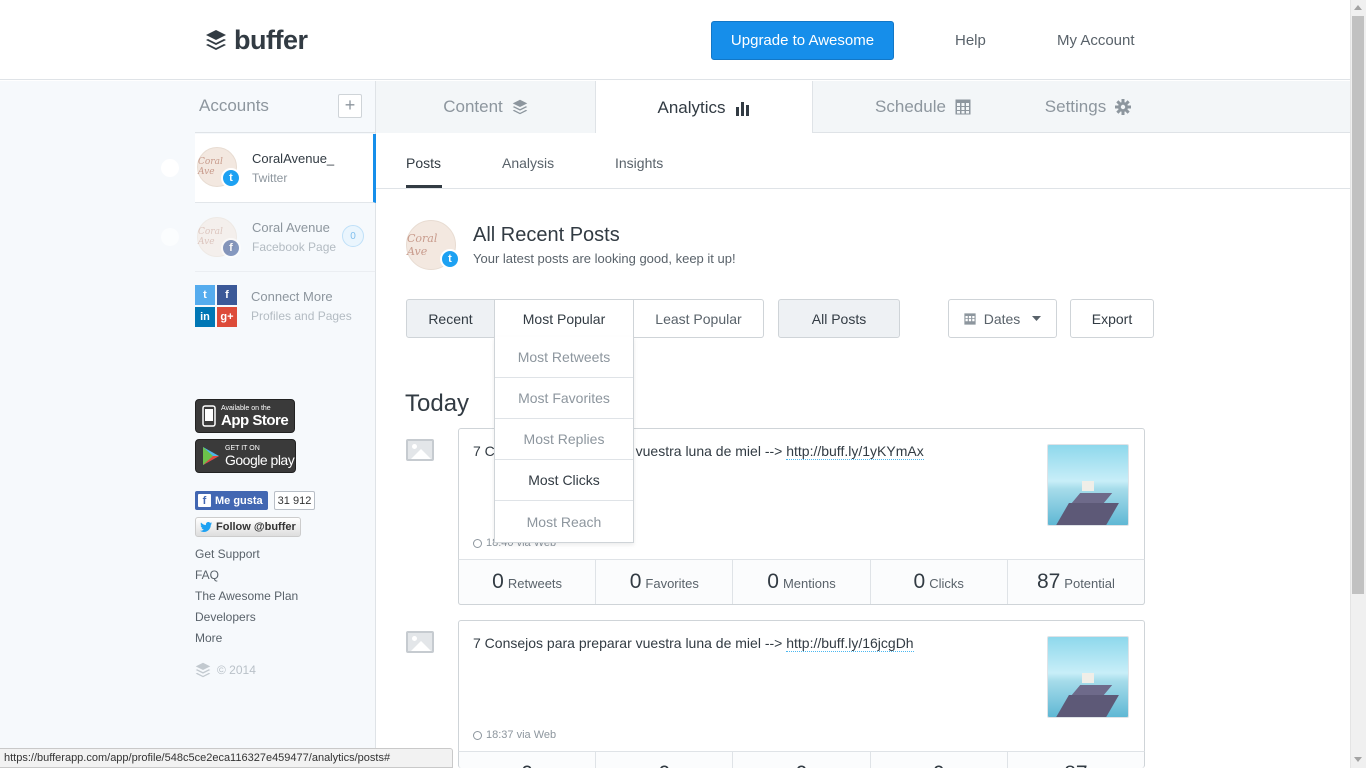 This screenshot has height=768, width=1366. What do you see at coordinates (1358, 7) in the screenshot?
I see `scroll-up-icon` at bounding box center [1358, 7].